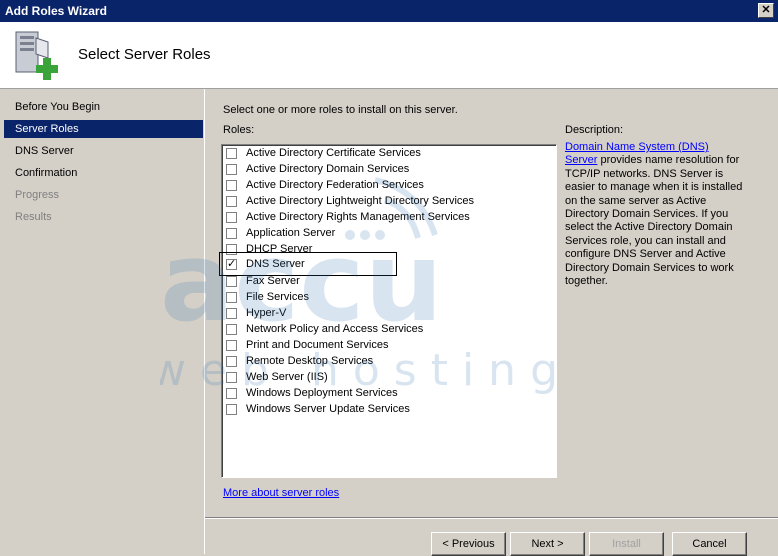 This screenshot has height=556, width=778. Describe the element at coordinates (287, 377) in the screenshot. I see `role-label: Web Server (IIS)` at that location.